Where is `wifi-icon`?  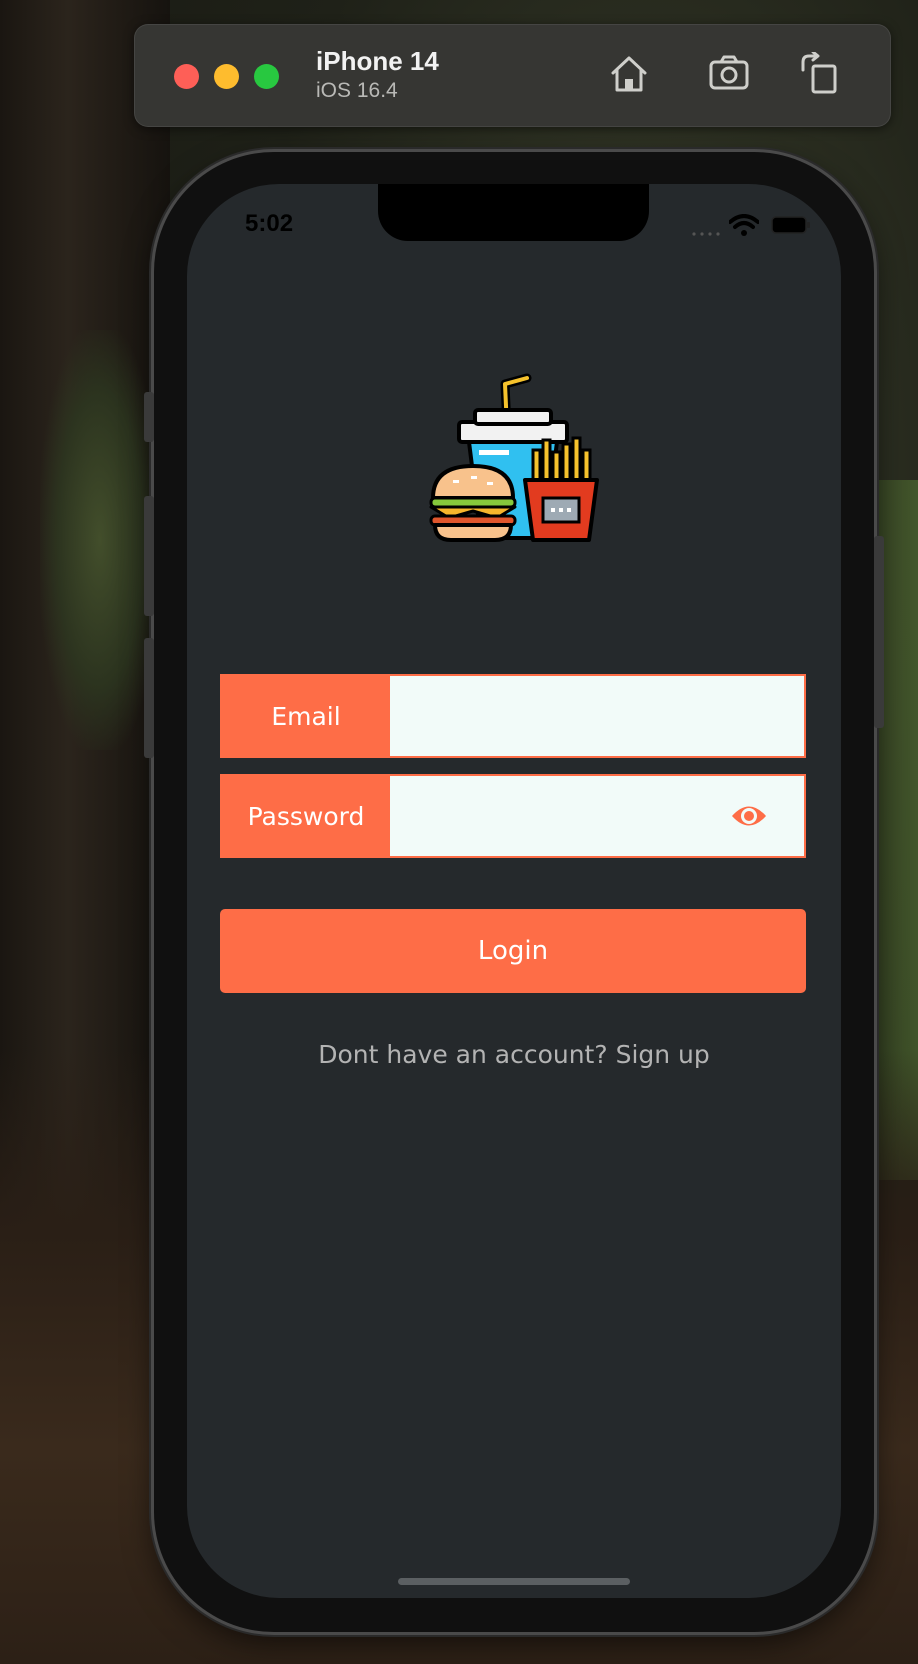 wifi-icon is located at coordinates (744, 225).